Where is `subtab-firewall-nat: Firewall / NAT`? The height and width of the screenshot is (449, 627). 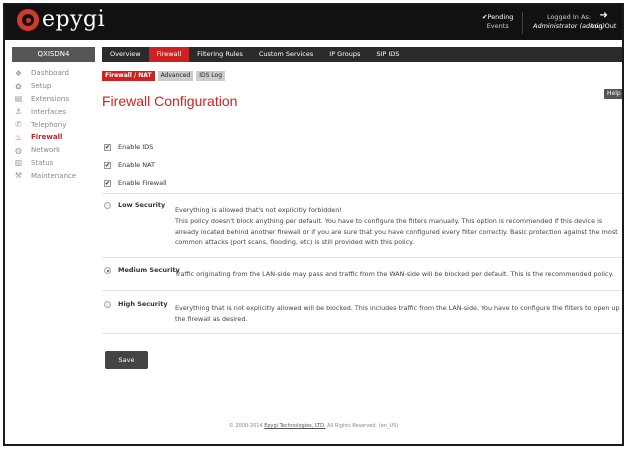
subtab-firewall-nat: Firewall / NAT is located at coordinates (128, 76).